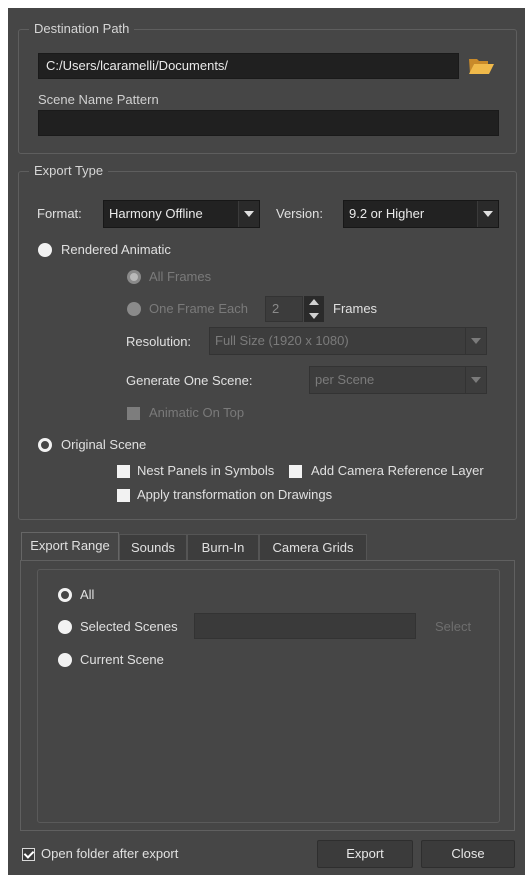 The width and height of the screenshot is (525, 875). What do you see at coordinates (223, 547) in the screenshot?
I see `tab-burn-in: Burn-In` at bounding box center [223, 547].